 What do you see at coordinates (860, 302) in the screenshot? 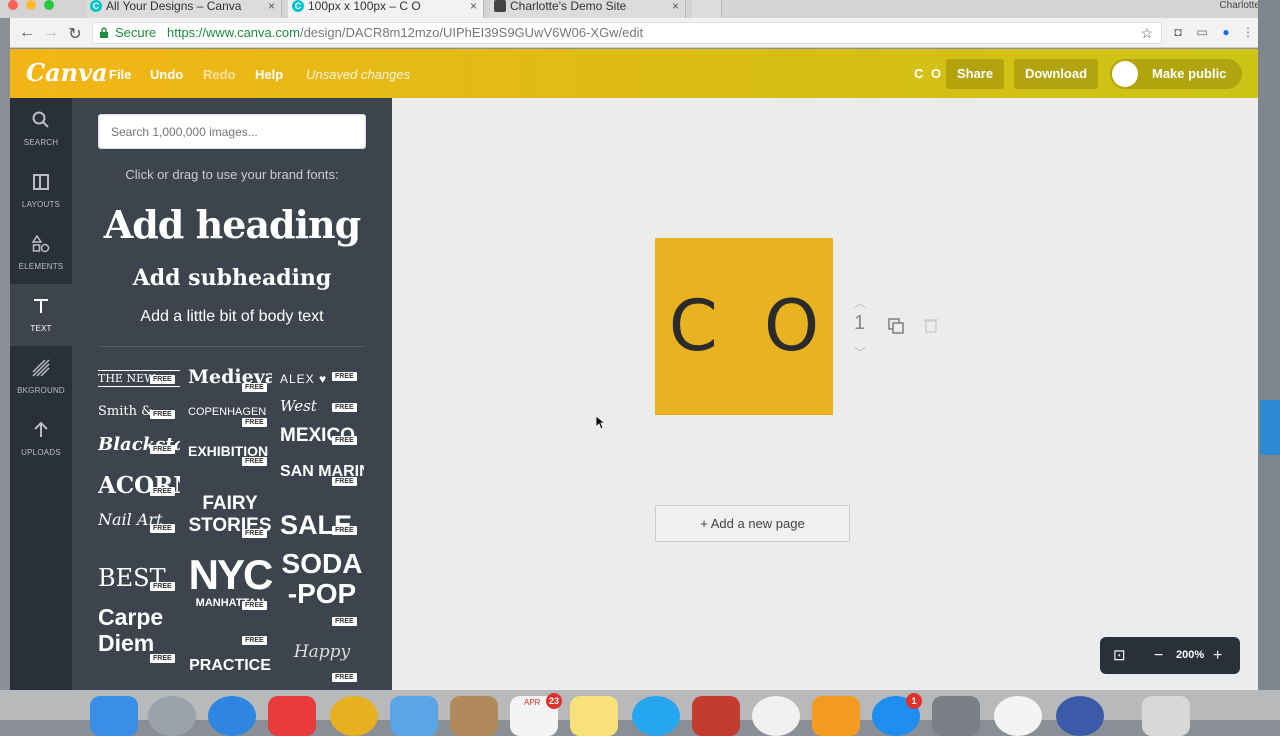
I see `move-page-up-icon: ︿` at bounding box center [860, 302].